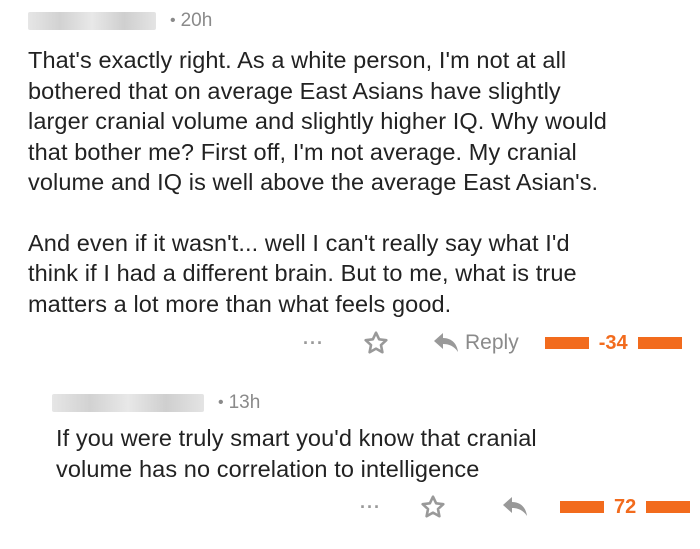  I want to click on vote-score: -34, so click(613, 342).